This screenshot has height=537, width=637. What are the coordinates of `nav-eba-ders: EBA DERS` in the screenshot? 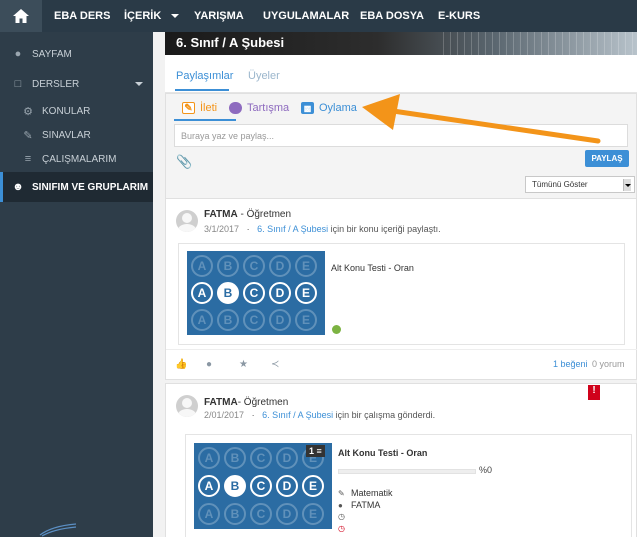 It's located at (82, 16).